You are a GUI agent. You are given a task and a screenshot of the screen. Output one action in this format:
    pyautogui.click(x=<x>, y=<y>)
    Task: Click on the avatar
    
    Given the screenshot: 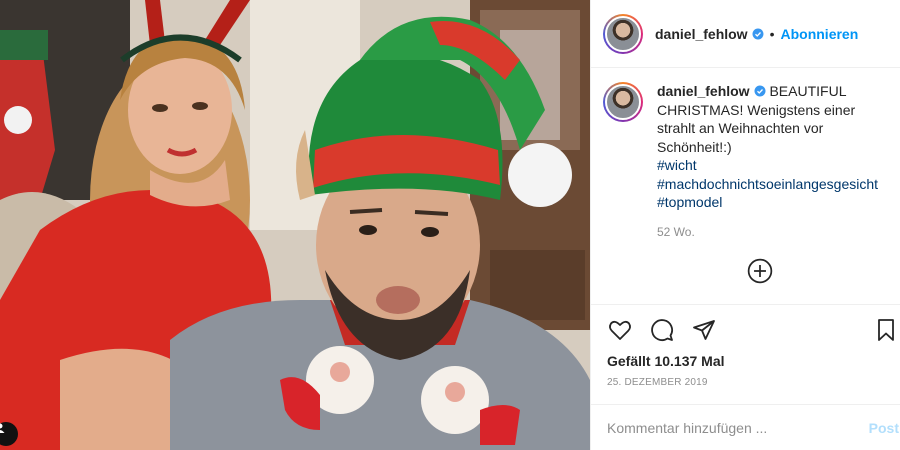 What is the action you would take?
    pyautogui.click(x=623, y=33)
    